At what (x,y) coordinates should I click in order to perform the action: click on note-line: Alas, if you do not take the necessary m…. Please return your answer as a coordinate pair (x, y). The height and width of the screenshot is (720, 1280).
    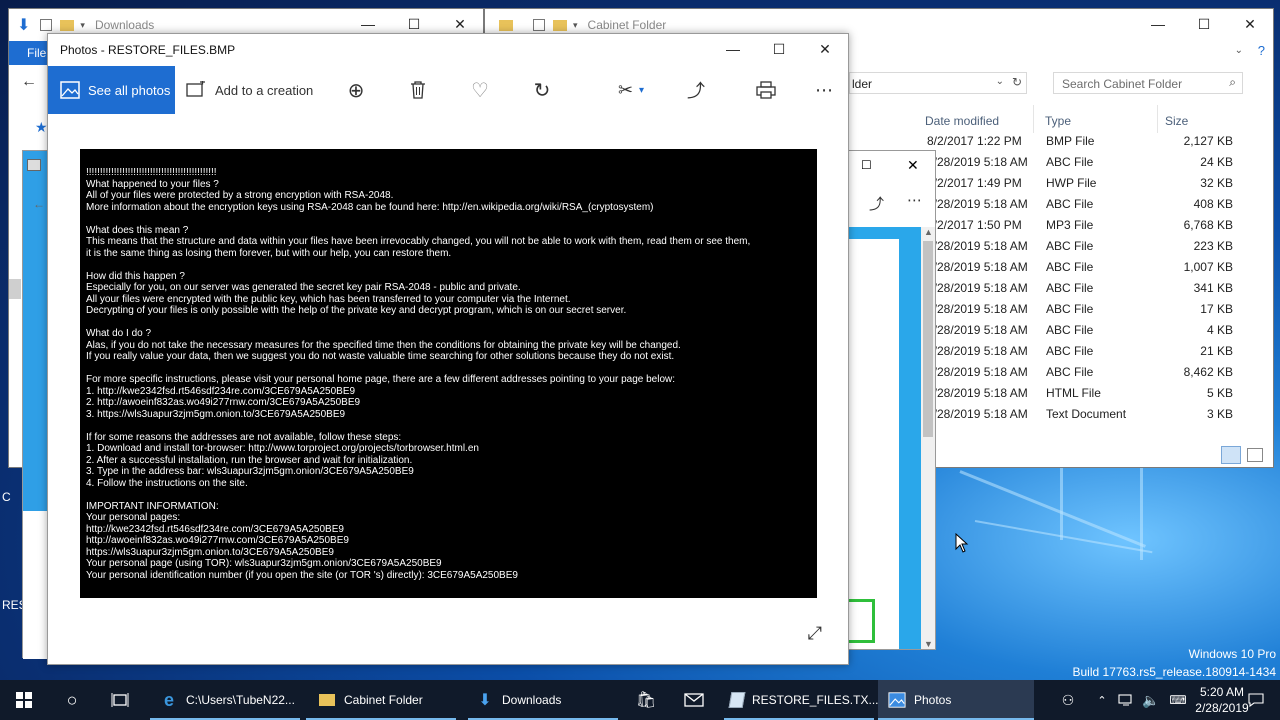
    Looking at the image, I should click on (383, 345).